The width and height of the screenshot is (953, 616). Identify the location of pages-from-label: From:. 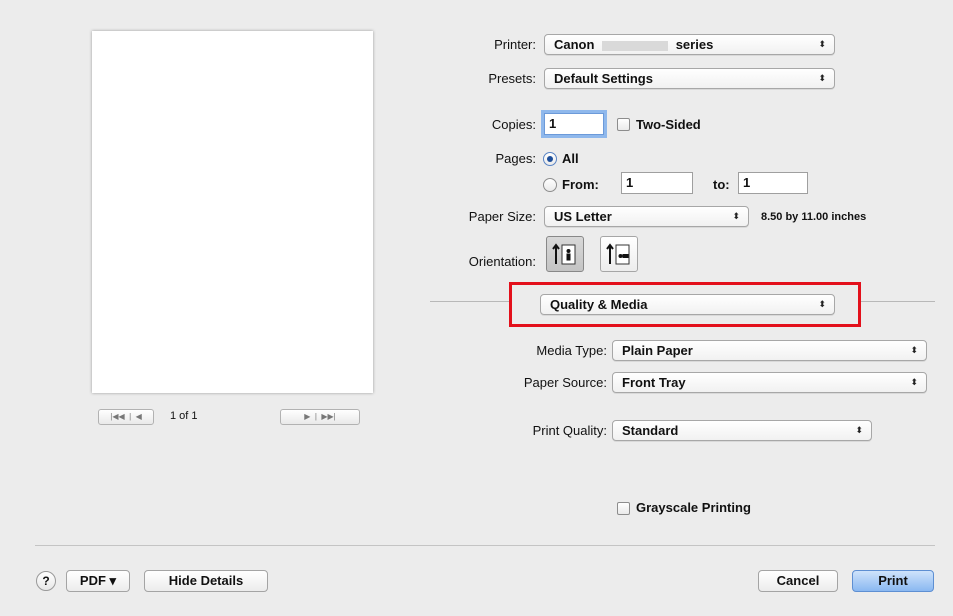
(580, 184).